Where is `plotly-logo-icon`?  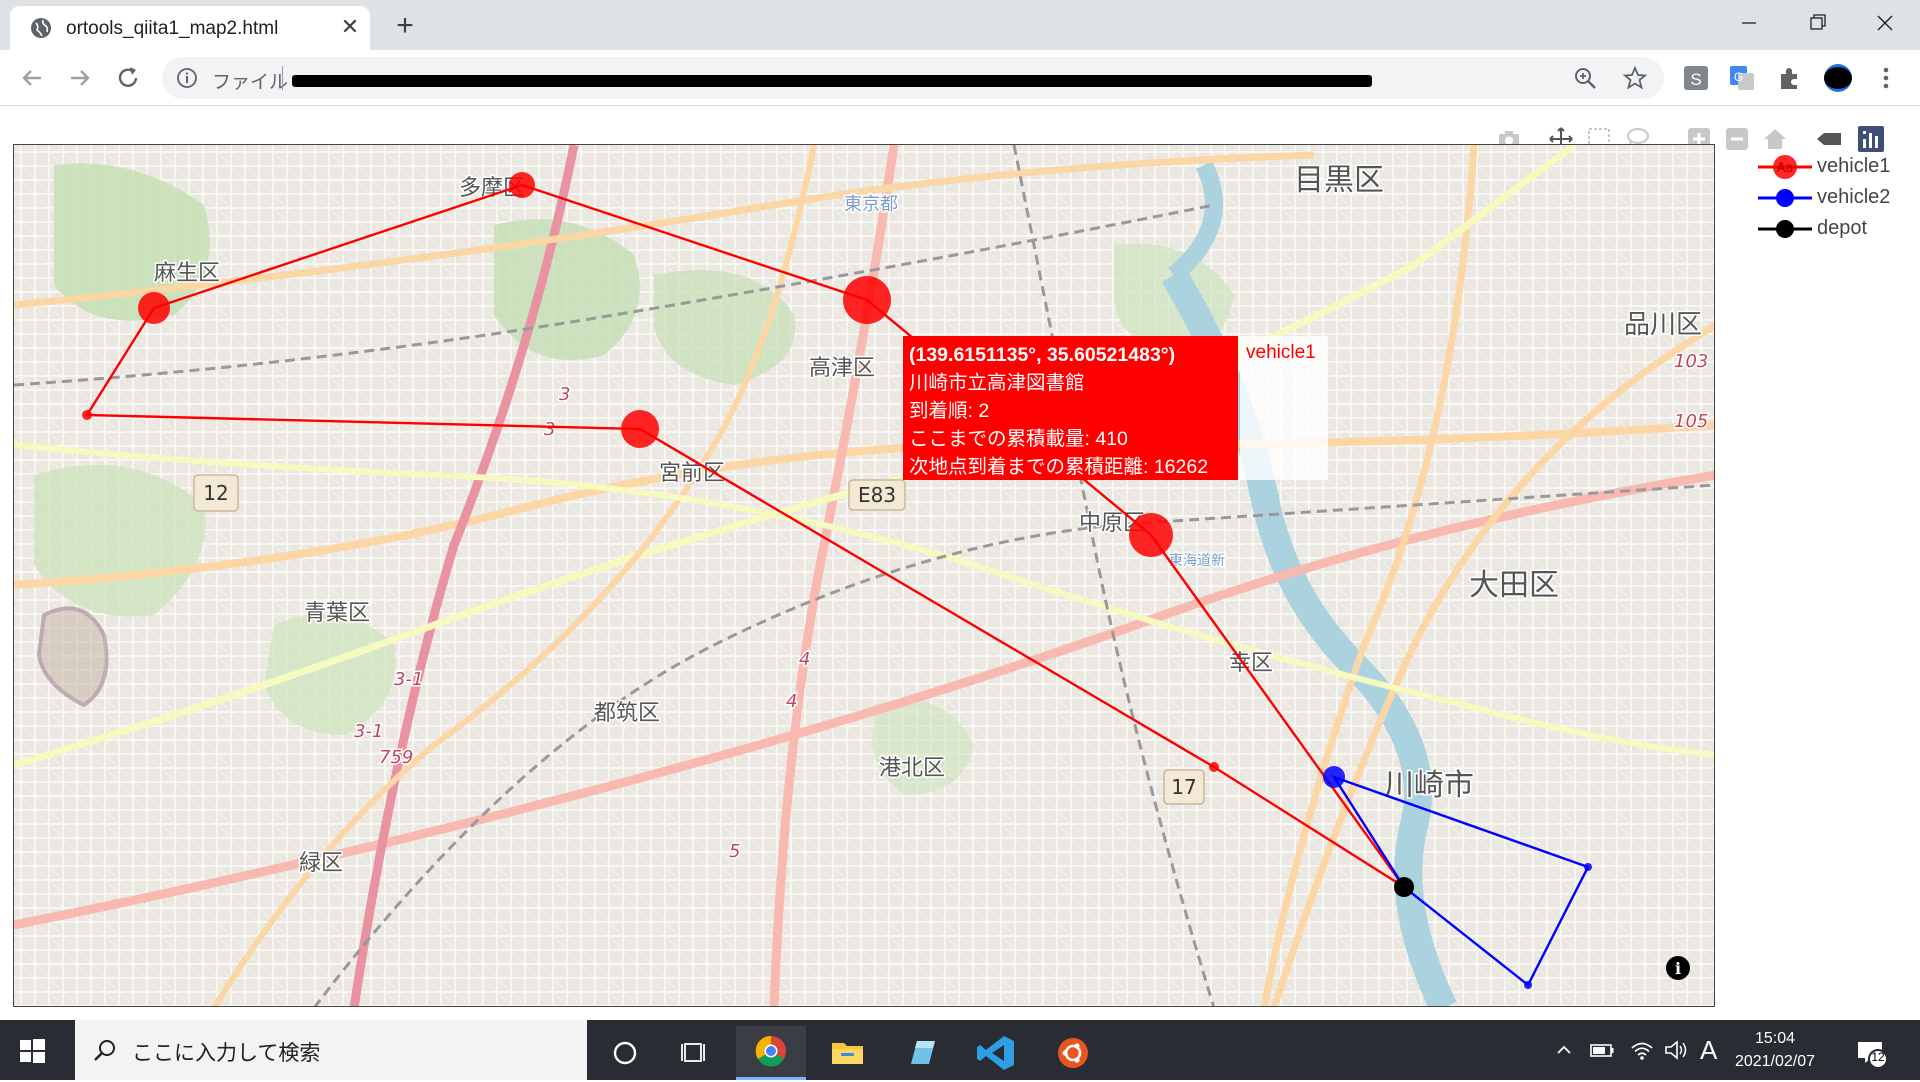 plotly-logo-icon is located at coordinates (1871, 139).